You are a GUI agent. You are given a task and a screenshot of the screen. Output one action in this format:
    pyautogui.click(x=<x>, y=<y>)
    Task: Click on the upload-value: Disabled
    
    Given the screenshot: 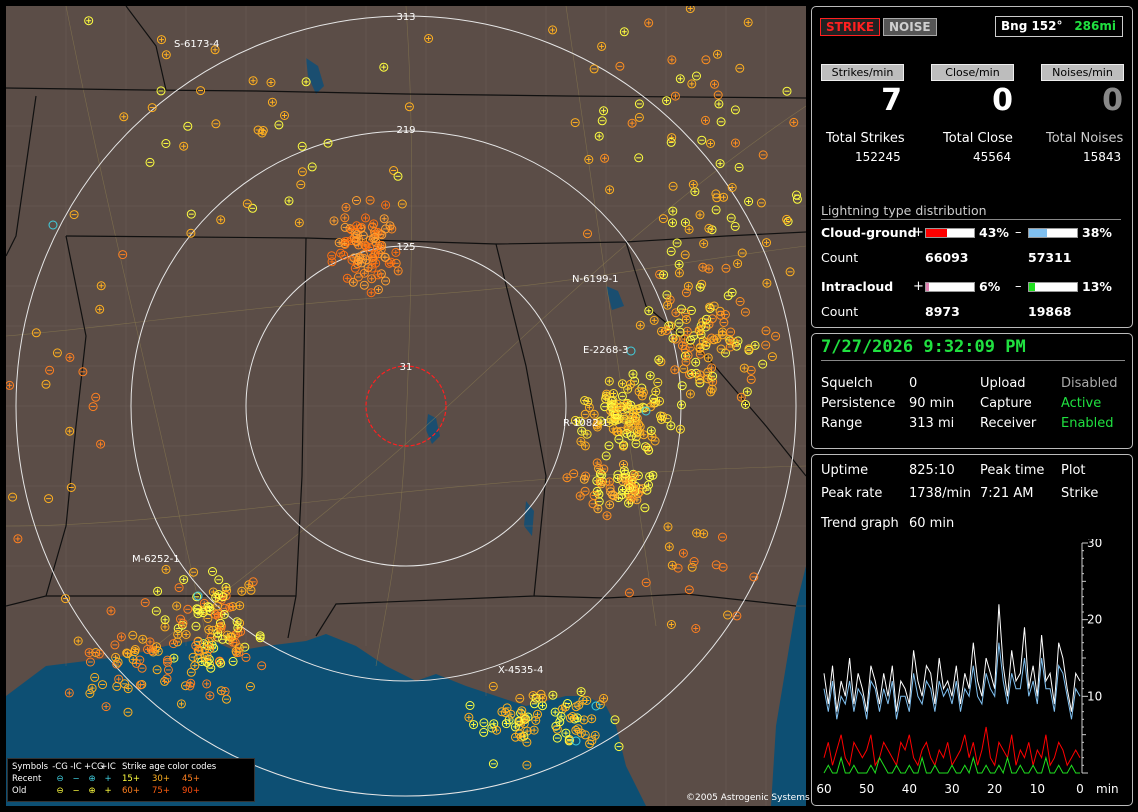 What is the action you would take?
    pyautogui.click(x=1089, y=383)
    